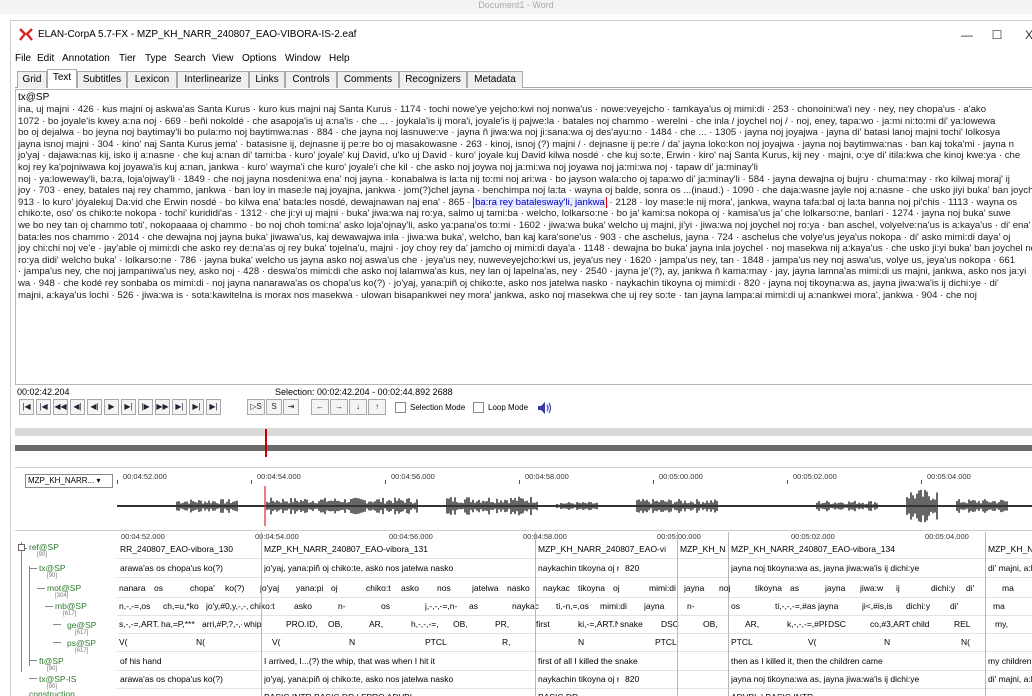 The width and height of the screenshot is (1032, 696). I want to click on menu-tier: Tier, so click(127, 58).